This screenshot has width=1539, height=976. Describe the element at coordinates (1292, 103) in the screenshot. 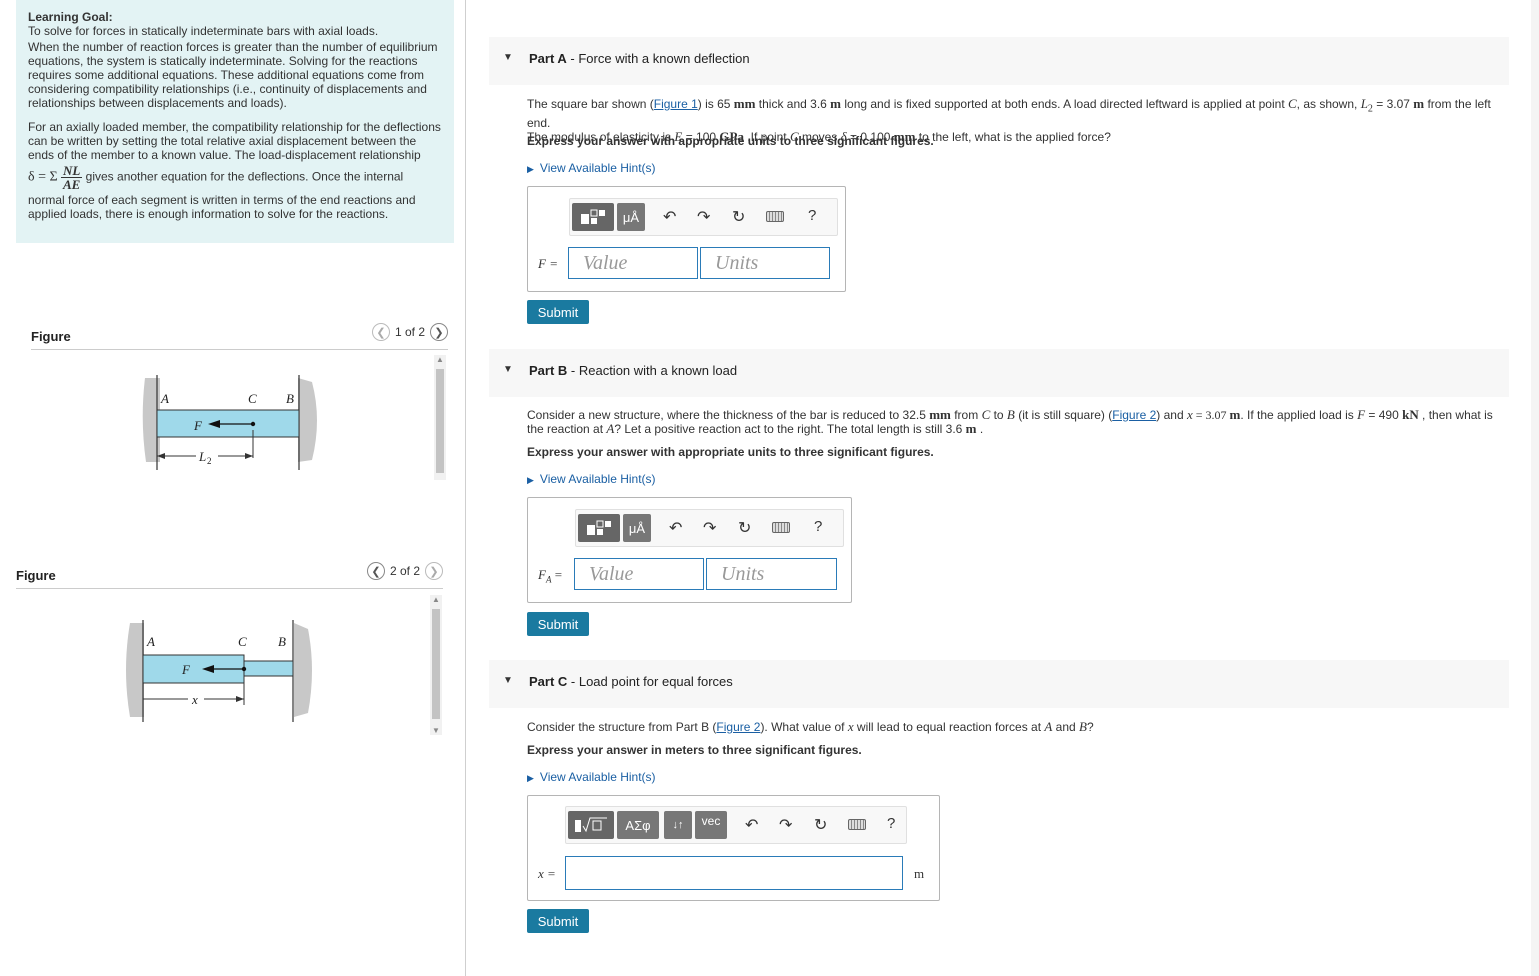

I see `var-c: C` at that location.